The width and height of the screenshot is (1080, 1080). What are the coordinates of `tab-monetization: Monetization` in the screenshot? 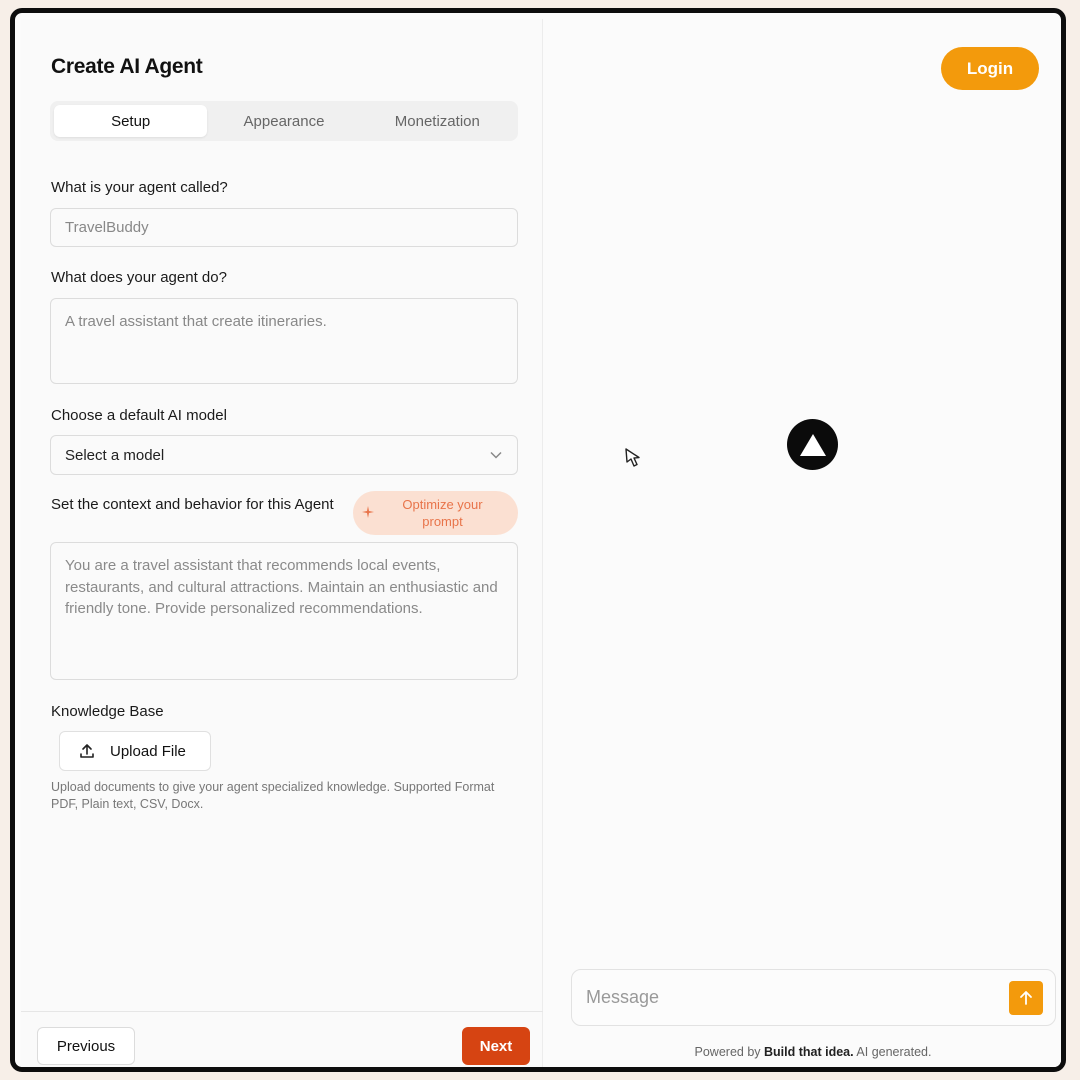 It's located at (437, 121).